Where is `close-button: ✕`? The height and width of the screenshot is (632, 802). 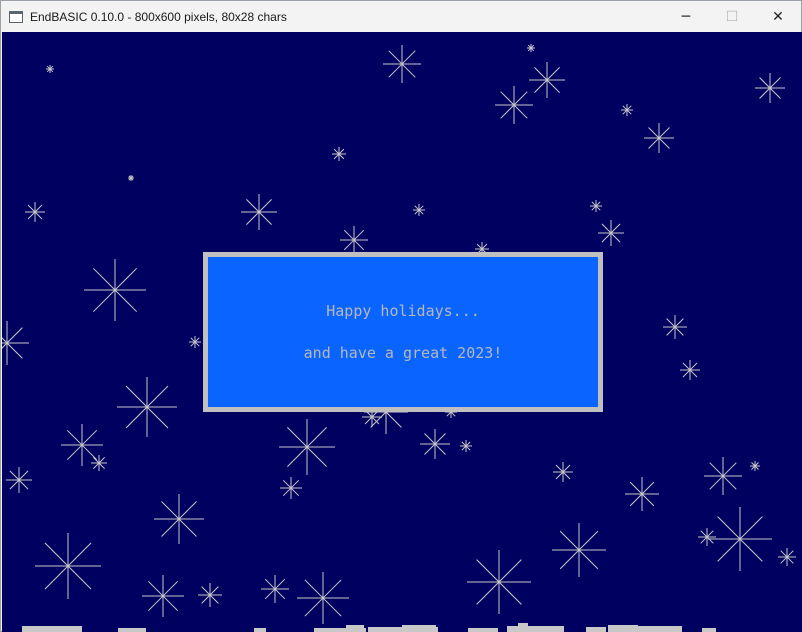 close-button: ✕ is located at coordinates (778, 16).